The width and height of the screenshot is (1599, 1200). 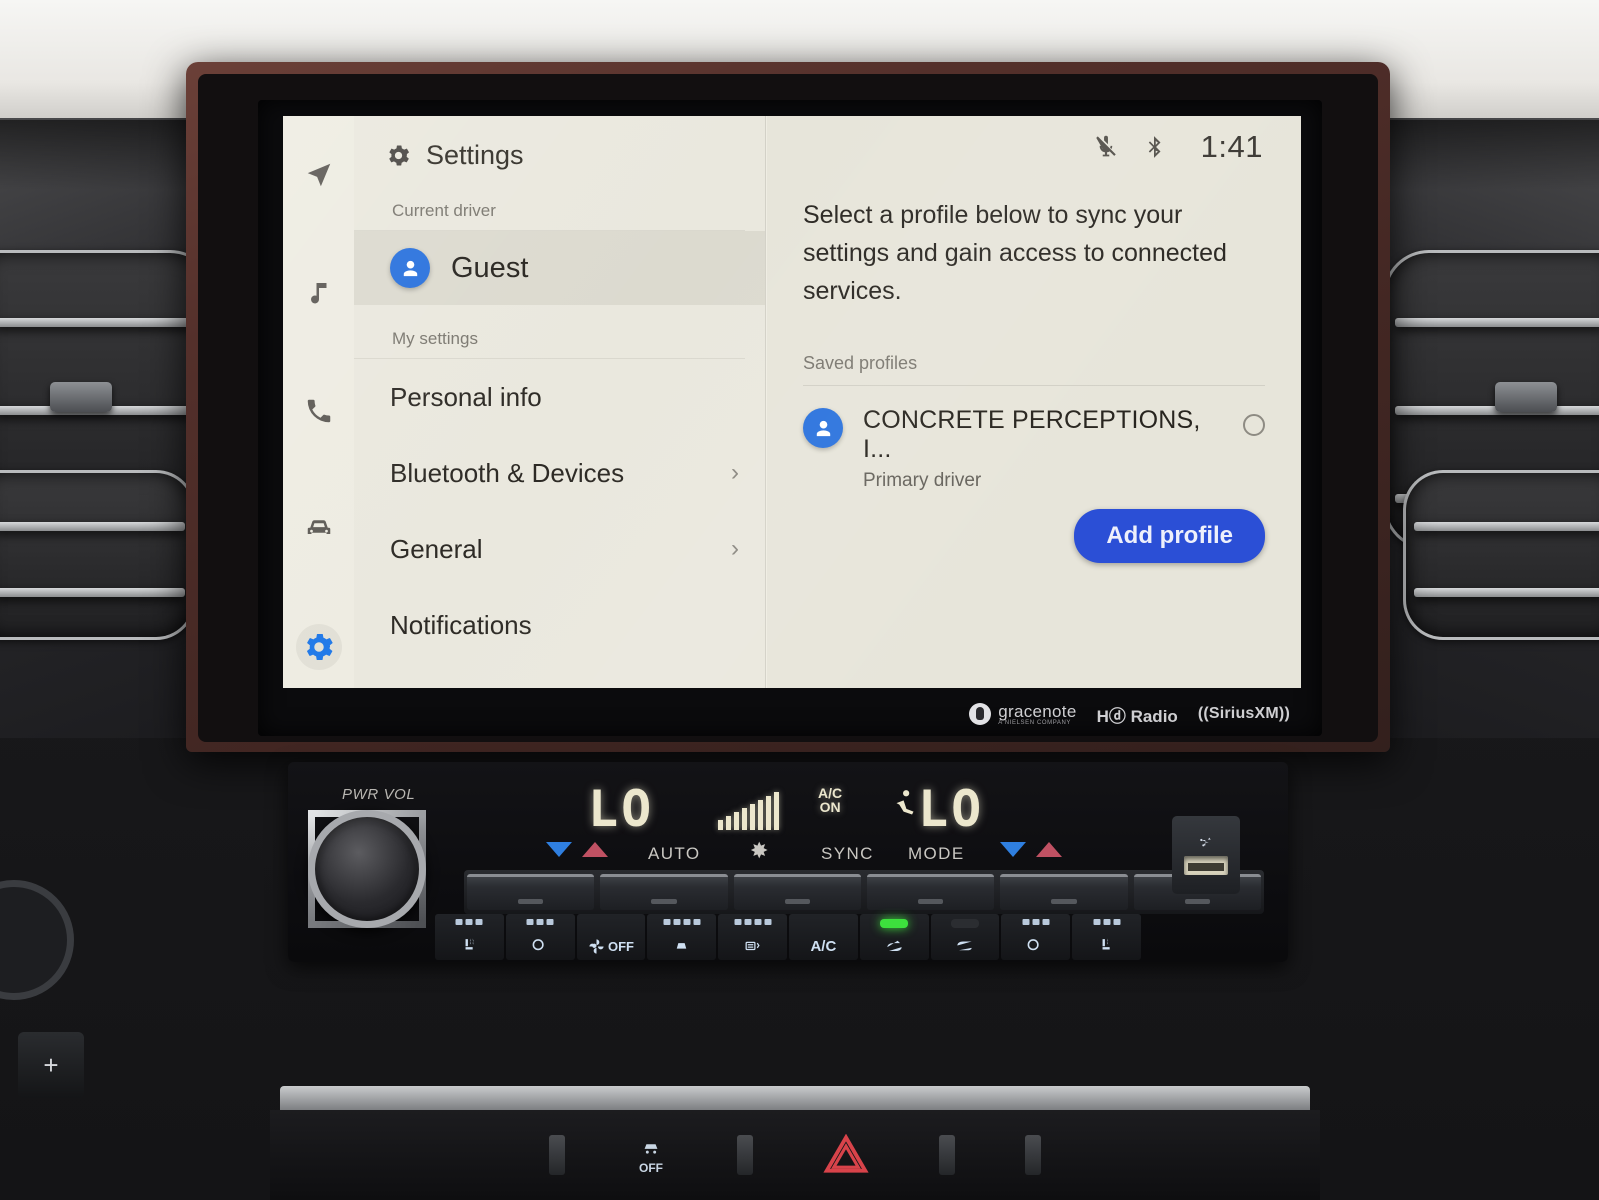 I want to click on profile-radio-button, so click(x=1254, y=425).